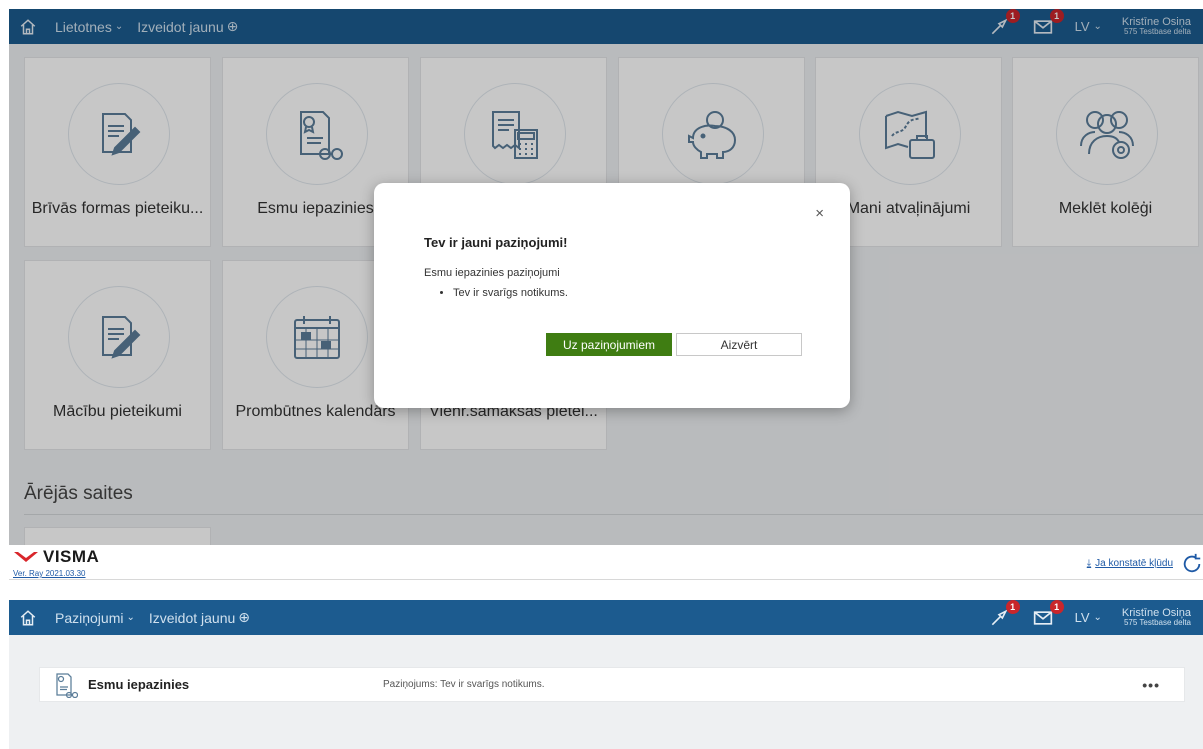 The width and height of the screenshot is (1203, 749). I want to click on visma-logo-icon, so click(26, 557).